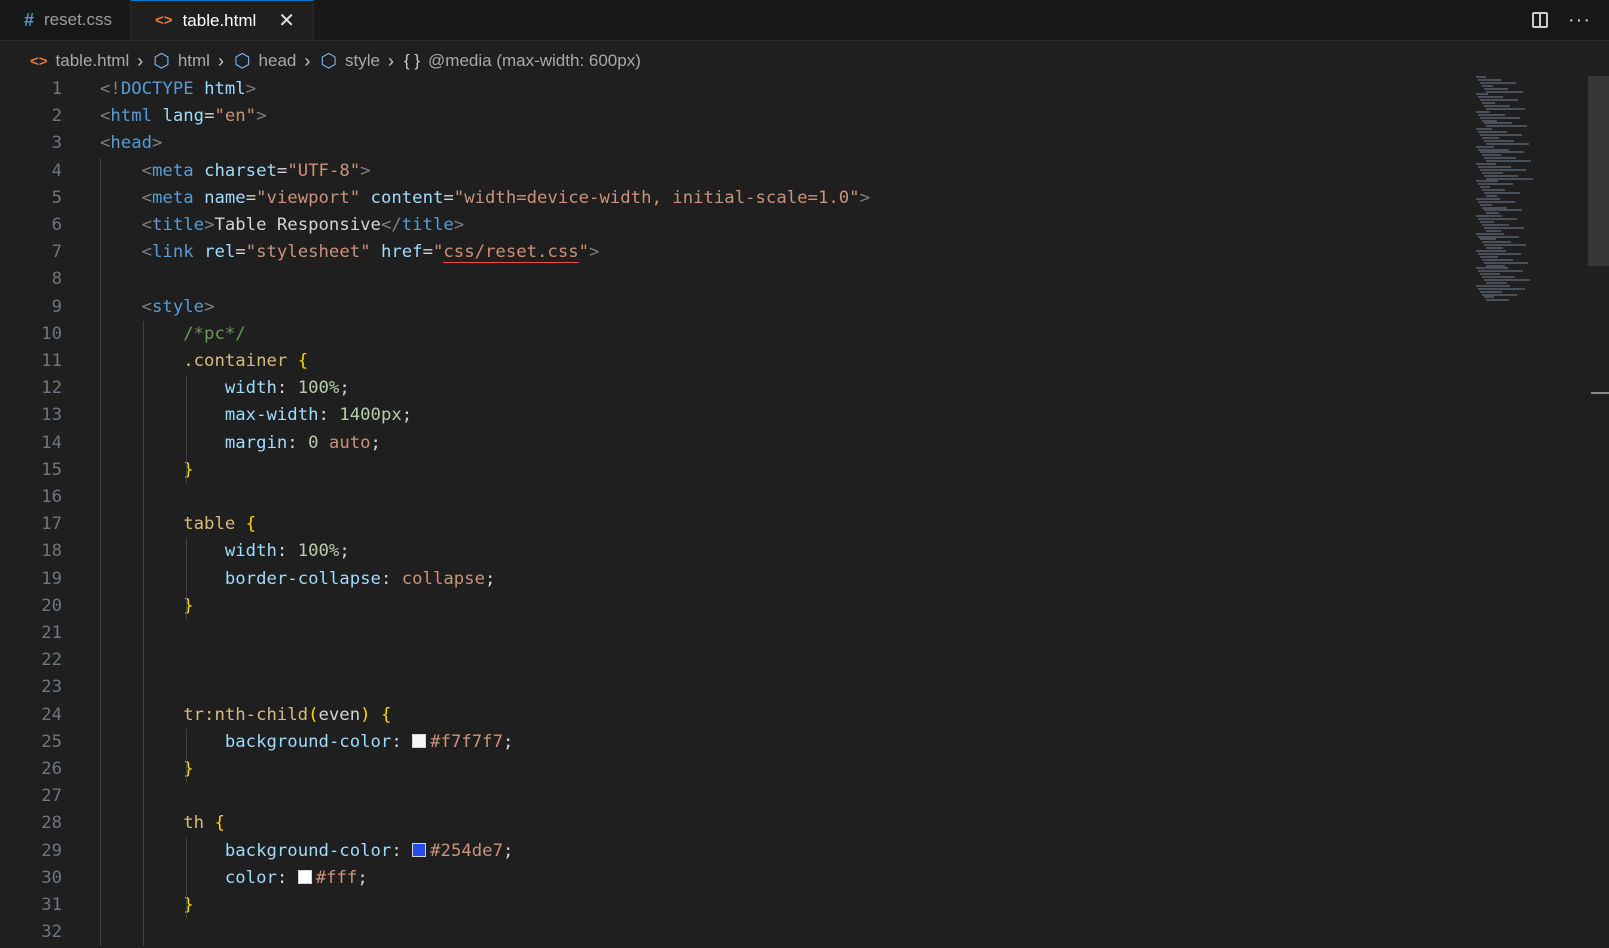 This screenshot has height=948, width=1609. What do you see at coordinates (730, 823) in the screenshot?
I see `code-line: 28 th {` at bounding box center [730, 823].